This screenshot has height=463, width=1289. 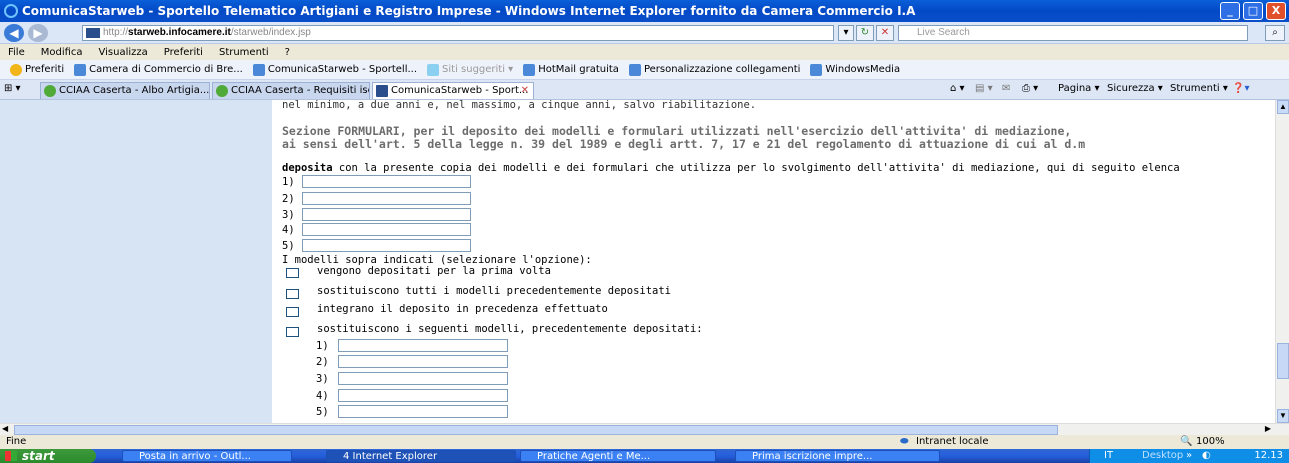 What do you see at coordinates (288, 182) in the screenshot?
I see `item-label: 1)` at bounding box center [288, 182].